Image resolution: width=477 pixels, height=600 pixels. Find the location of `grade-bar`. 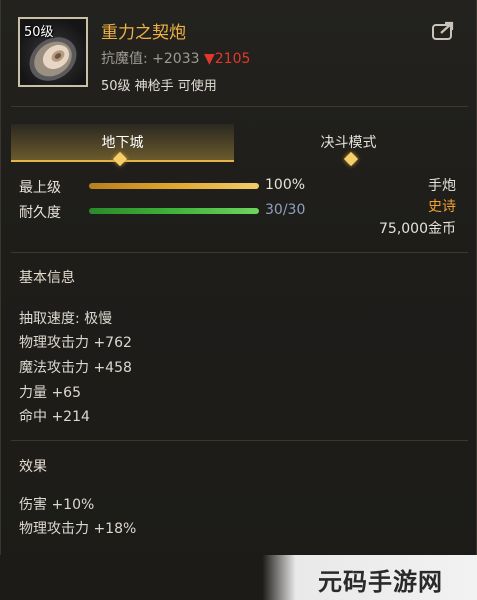

grade-bar is located at coordinates (174, 186).